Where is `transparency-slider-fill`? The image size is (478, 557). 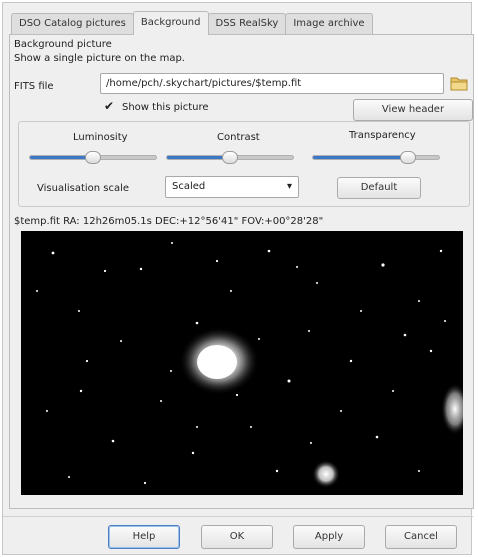
transparency-slider-fill is located at coordinates (360, 157).